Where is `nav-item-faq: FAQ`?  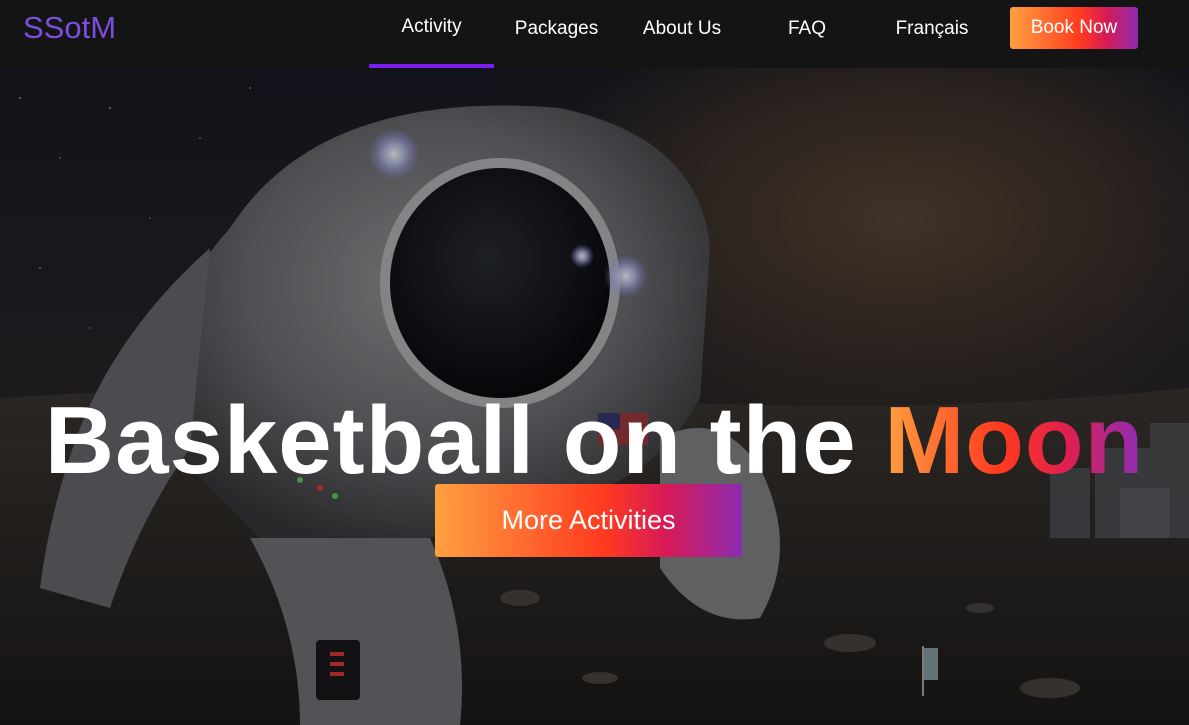
nav-item-faq: FAQ is located at coordinates (807, 34).